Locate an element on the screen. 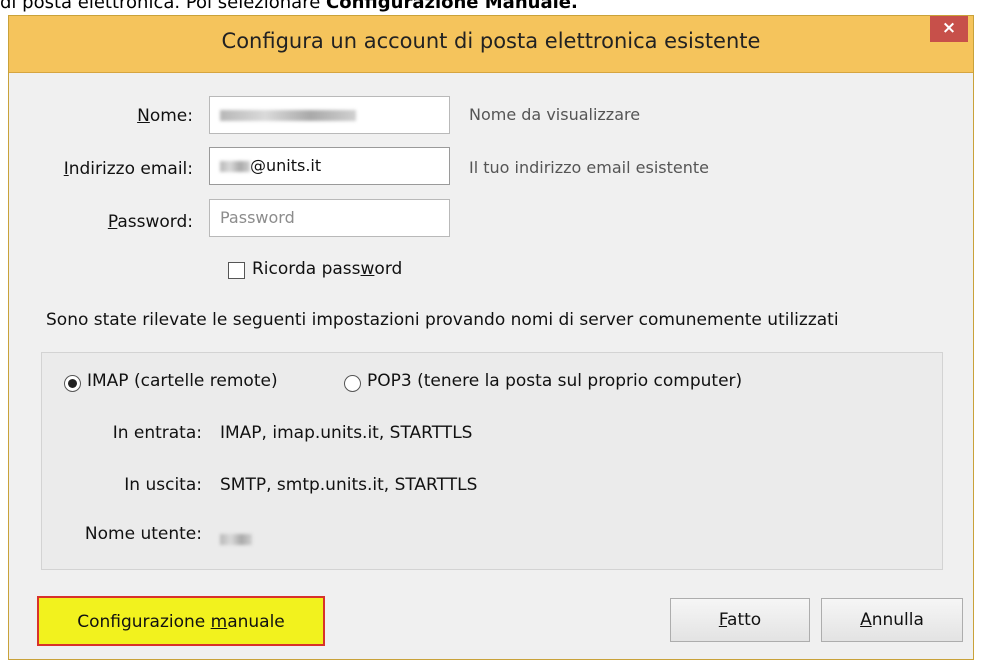 The image size is (982, 660). close-button: × is located at coordinates (949, 29).